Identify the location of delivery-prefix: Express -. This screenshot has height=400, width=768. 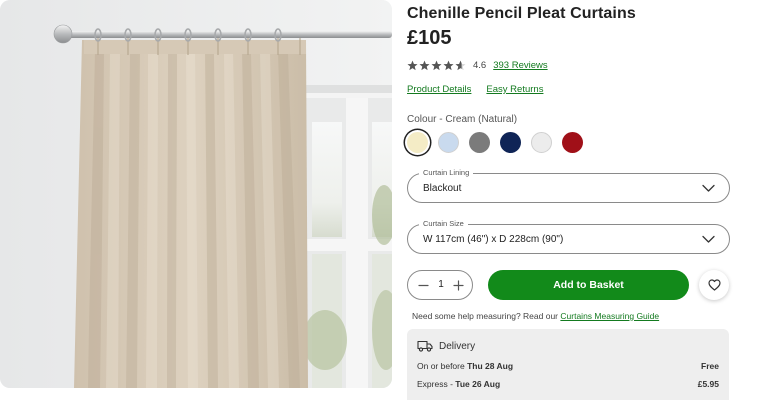
(435, 384).